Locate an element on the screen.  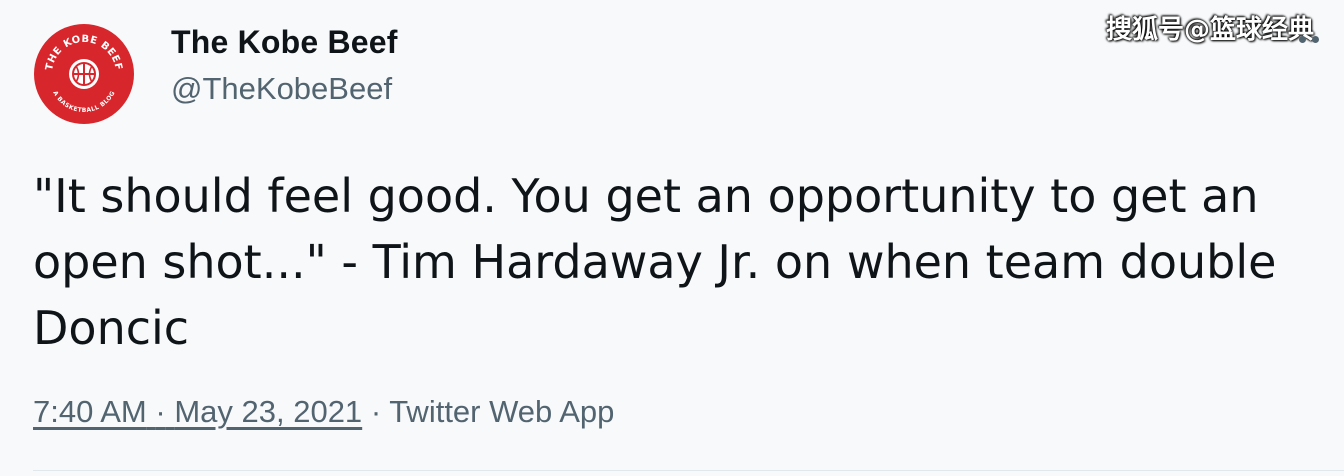
watermark-text: 搜狐号@篮球经典 is located at coordinates (1209, 30).